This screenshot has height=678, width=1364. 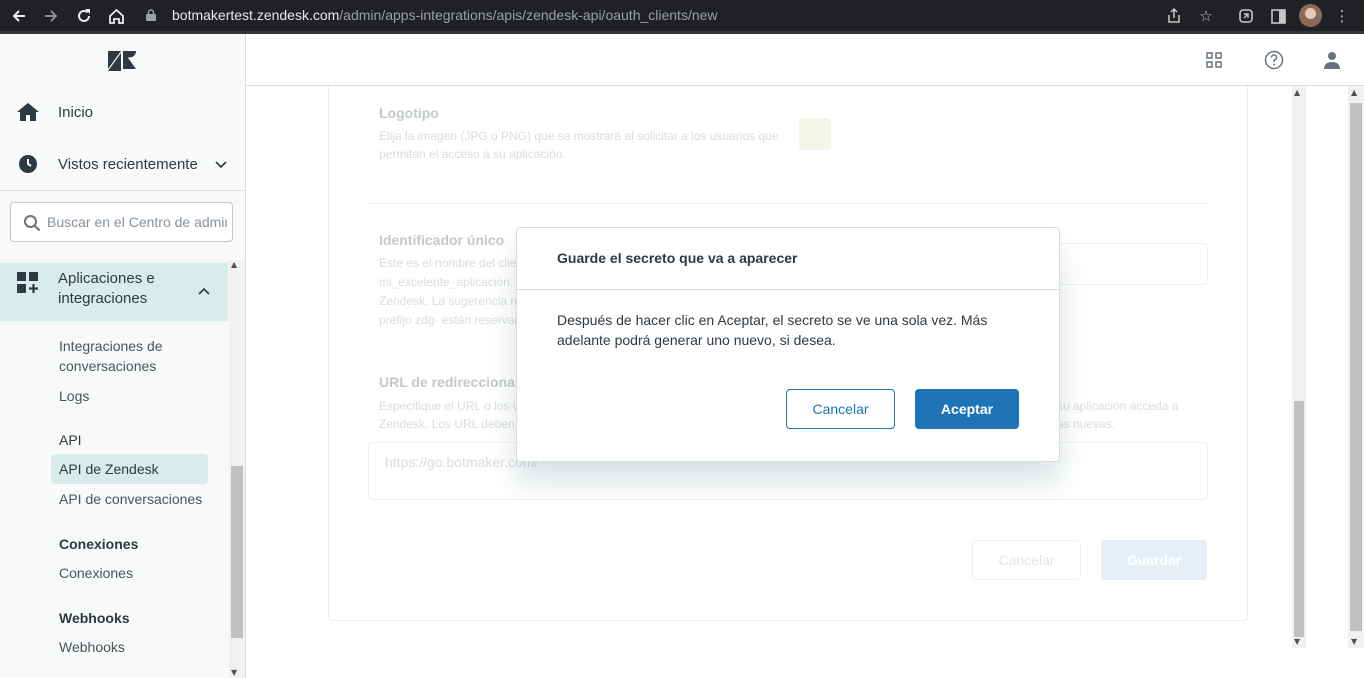 What do you see at coordinates (1214, 60) in the screenshot?
I see `apps-grid-icon` at bounding box center [1214, 60].